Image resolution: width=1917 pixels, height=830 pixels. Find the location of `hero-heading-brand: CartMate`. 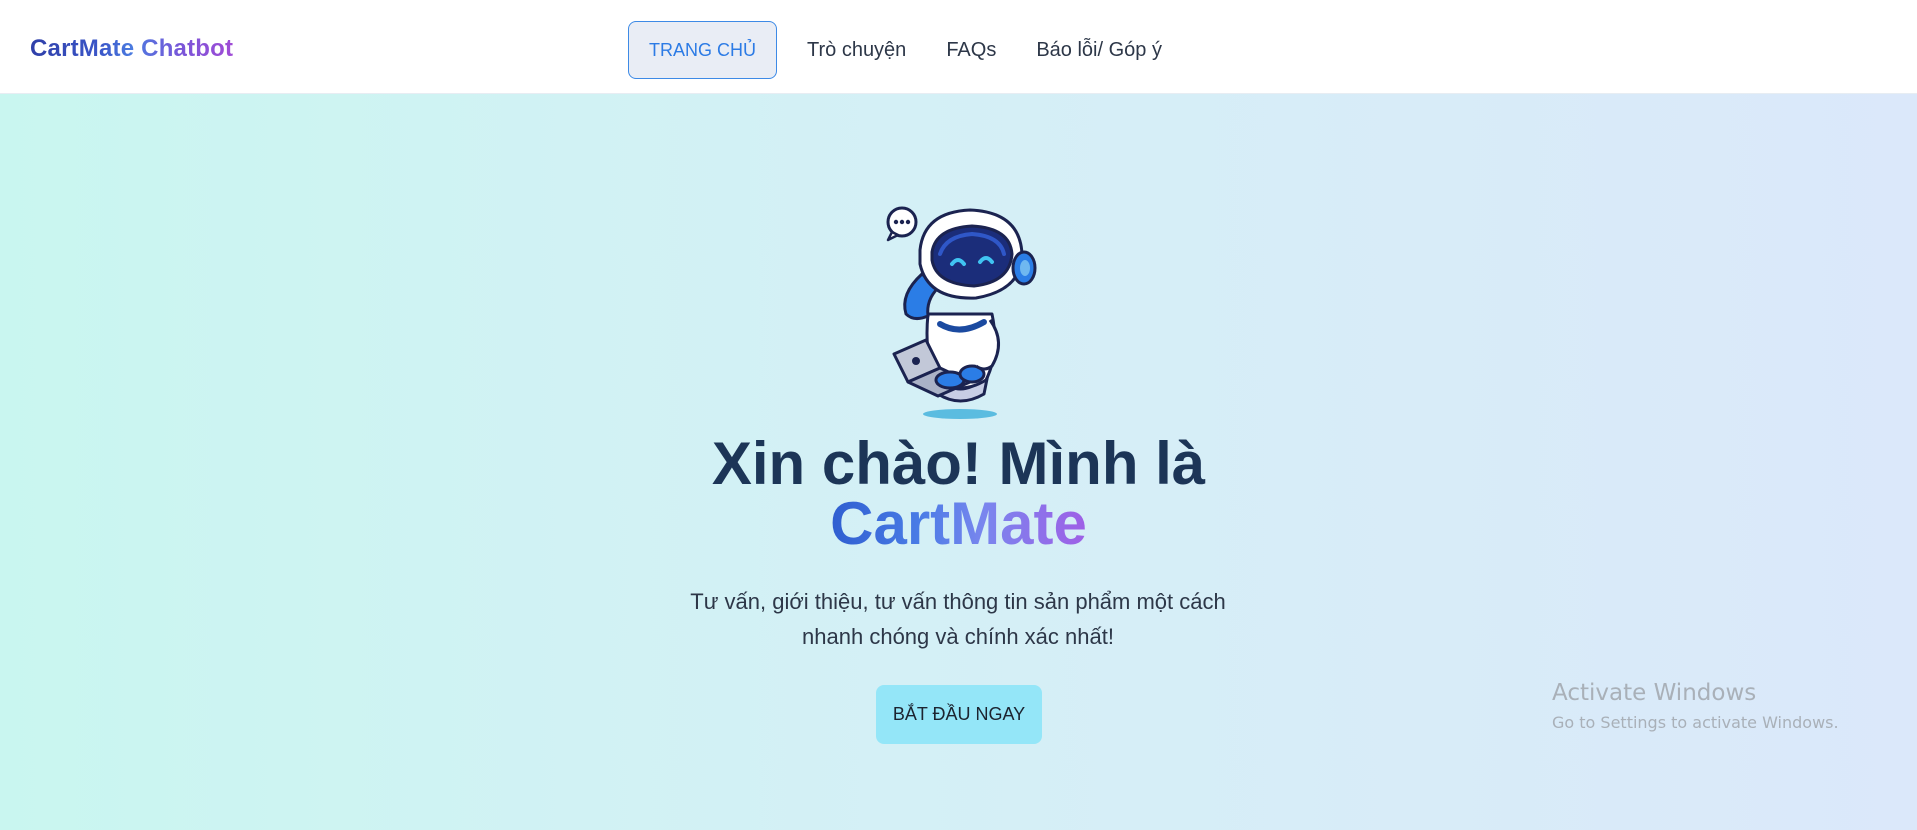

hero-heading-brand: CartMate is located at coordinates (958, 524).